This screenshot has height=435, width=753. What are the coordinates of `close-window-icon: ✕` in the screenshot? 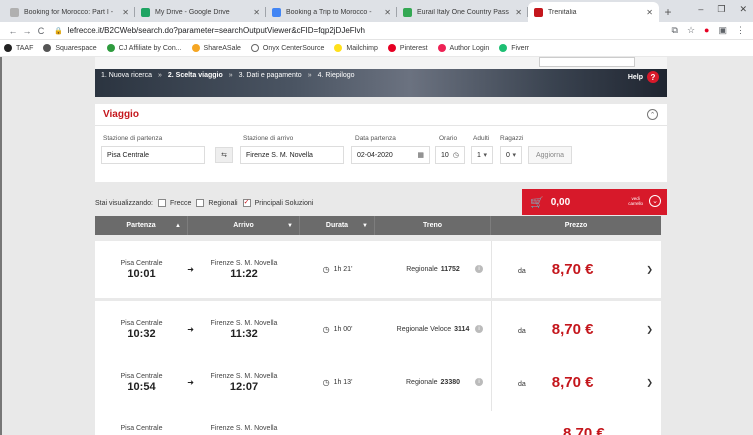 It's located at (743, 9).